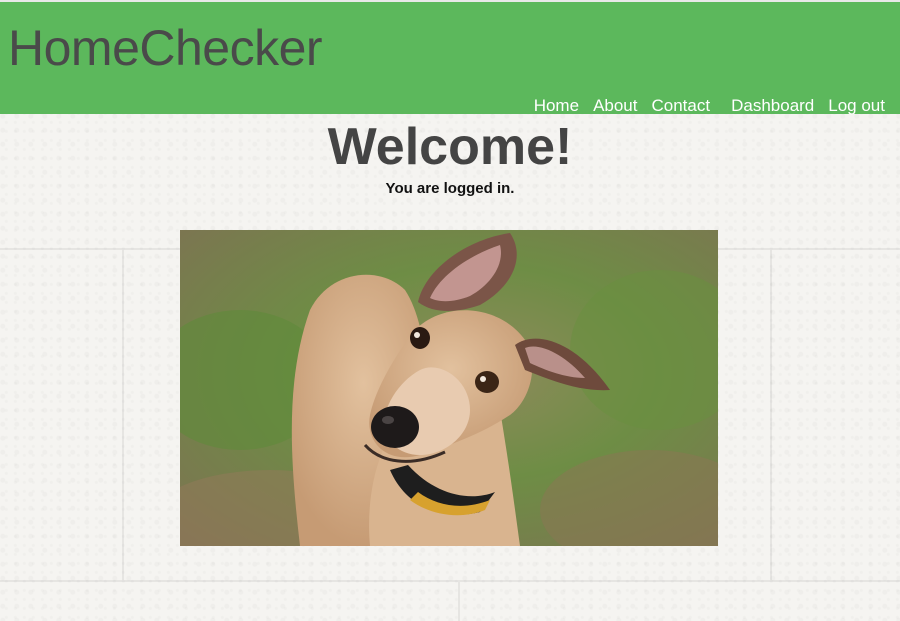 Image resolution: width=900 pixels, height=621 pixels. Describe the element at coordinates (450, 147) in the screenshot. I see `page-title: Welcome!` at that location.